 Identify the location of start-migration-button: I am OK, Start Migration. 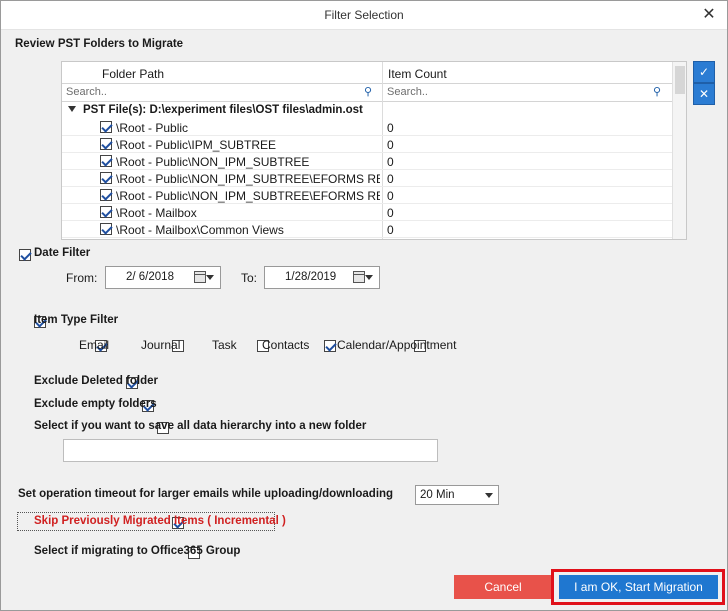
(638, 587).